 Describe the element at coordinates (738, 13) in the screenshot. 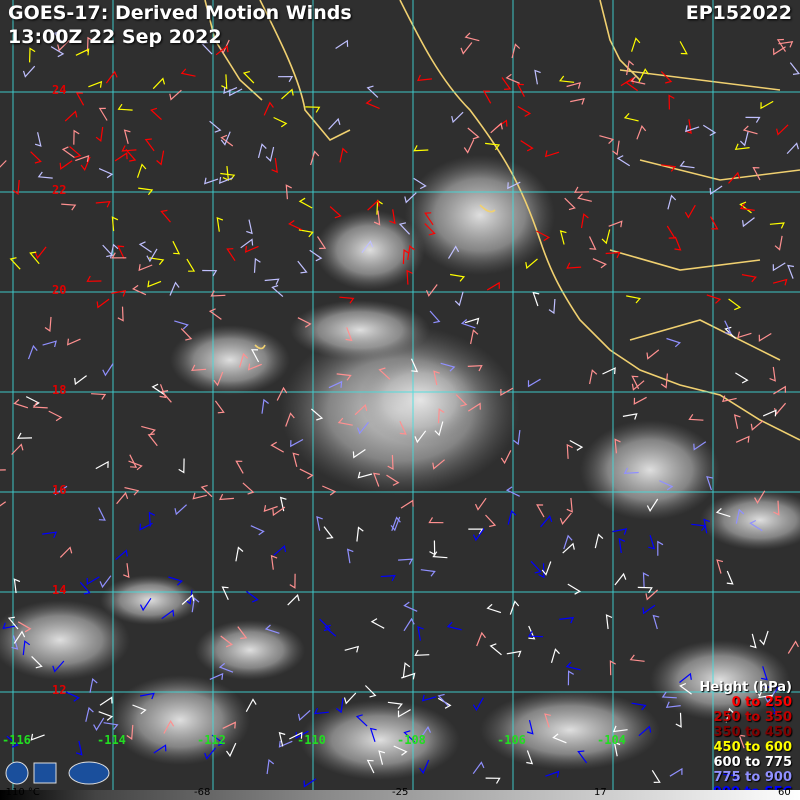

I see `storm-id: EP152022` at that location.